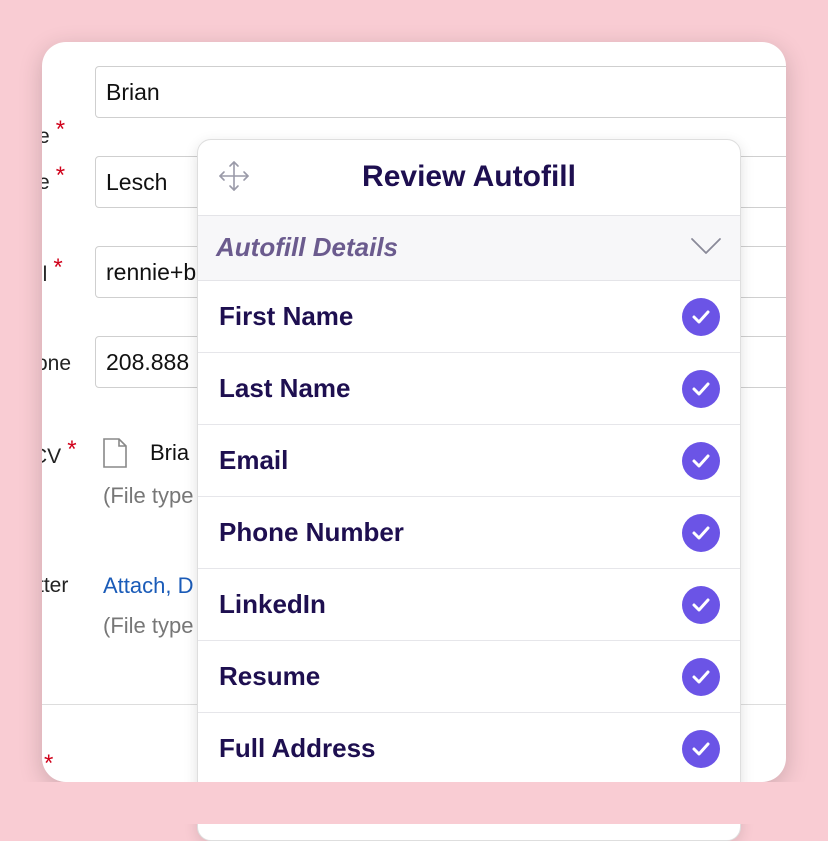 The image size is (828, 841). What do you see at coordinates (469, 605) in the screenshot?
I see `autofill-item-linkedin: LinkedIn` at bounding box center [469, 605].